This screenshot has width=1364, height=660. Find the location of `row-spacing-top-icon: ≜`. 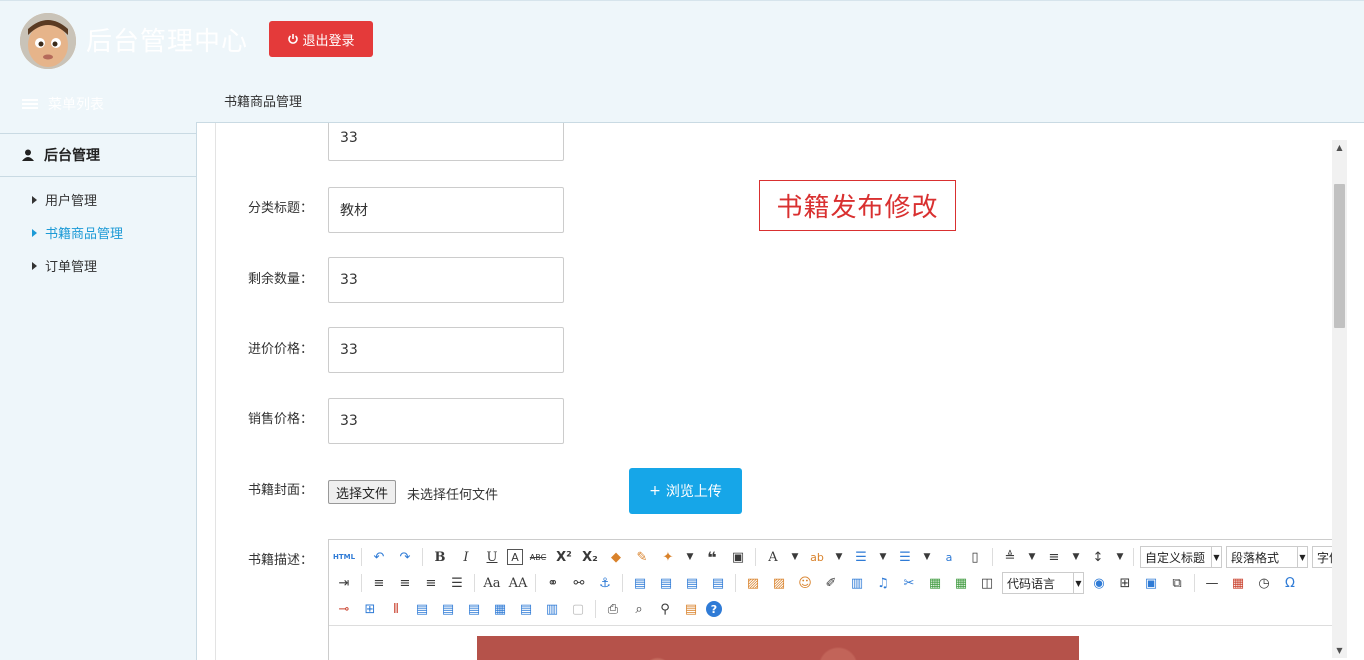

row-spacing-top-icon: ≜ is located at coordinates (1010, 557).